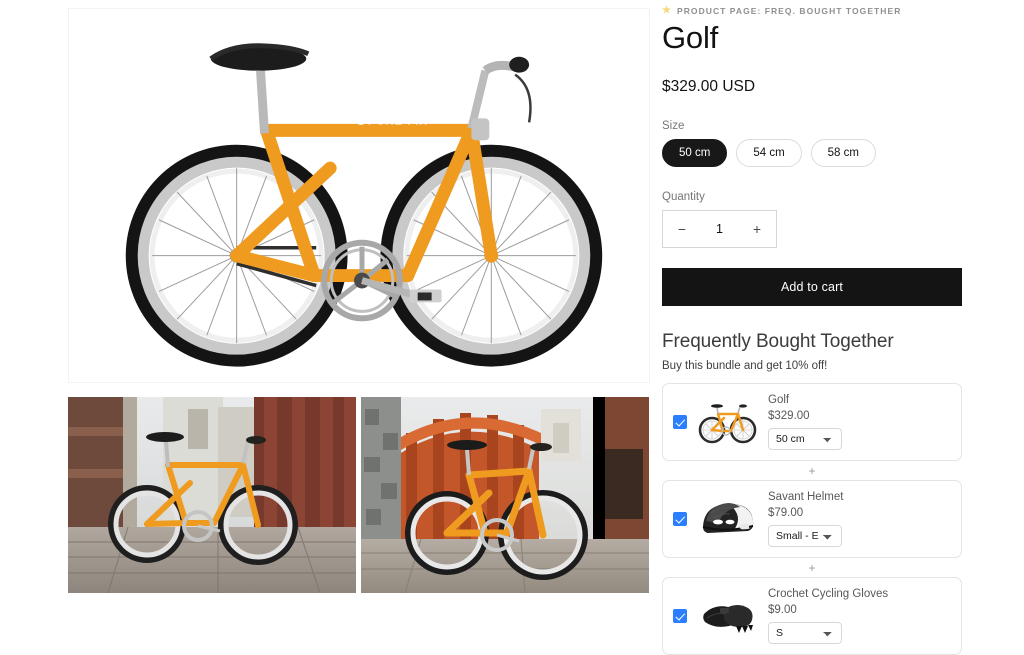  I want to click on quantity-stepper: − 1 +, so click(719, 228).